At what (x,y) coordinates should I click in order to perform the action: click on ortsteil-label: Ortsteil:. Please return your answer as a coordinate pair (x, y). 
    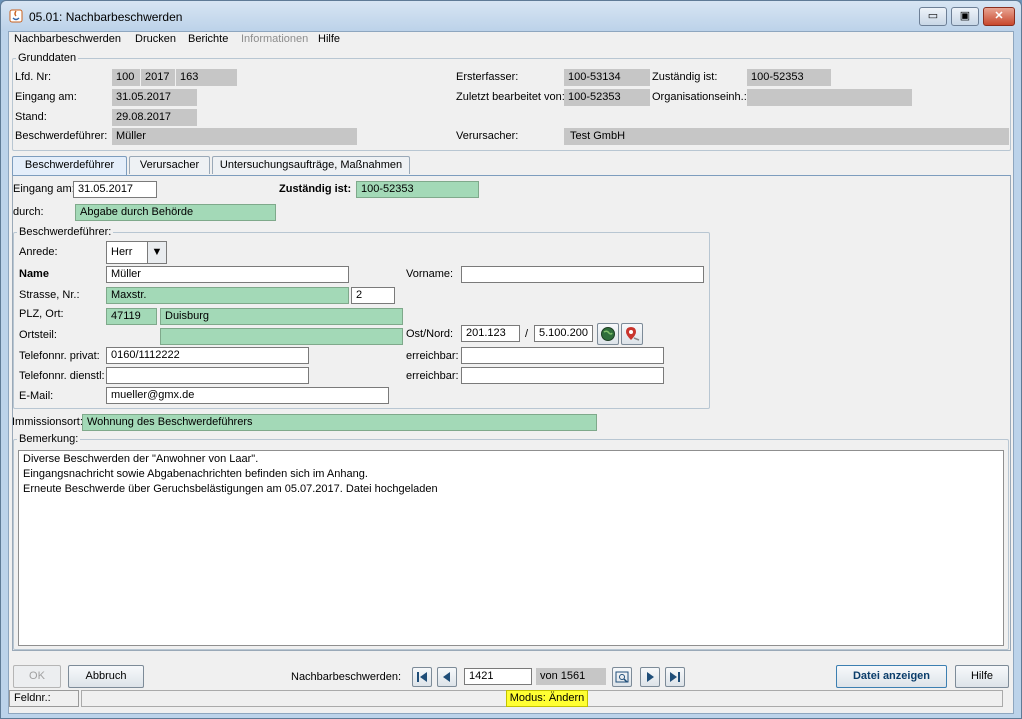
    Looking at the image, I should click on (38, 335).